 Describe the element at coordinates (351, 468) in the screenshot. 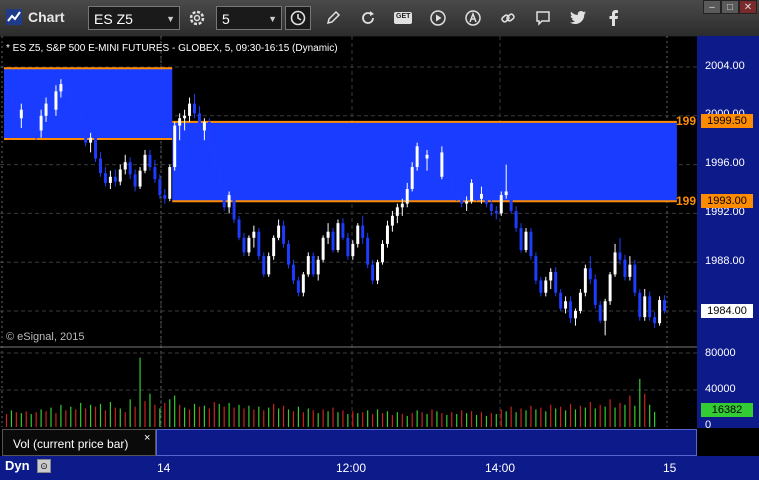

I see `time-label: 12:00` at that location.